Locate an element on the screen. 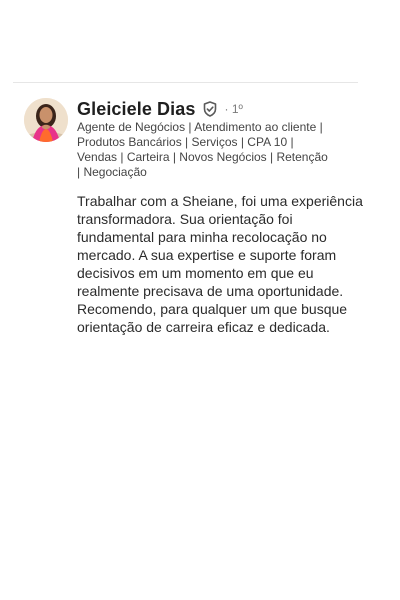 This screenshot has height=600, width=400. avatar-image is located at coordinates (46, 120).